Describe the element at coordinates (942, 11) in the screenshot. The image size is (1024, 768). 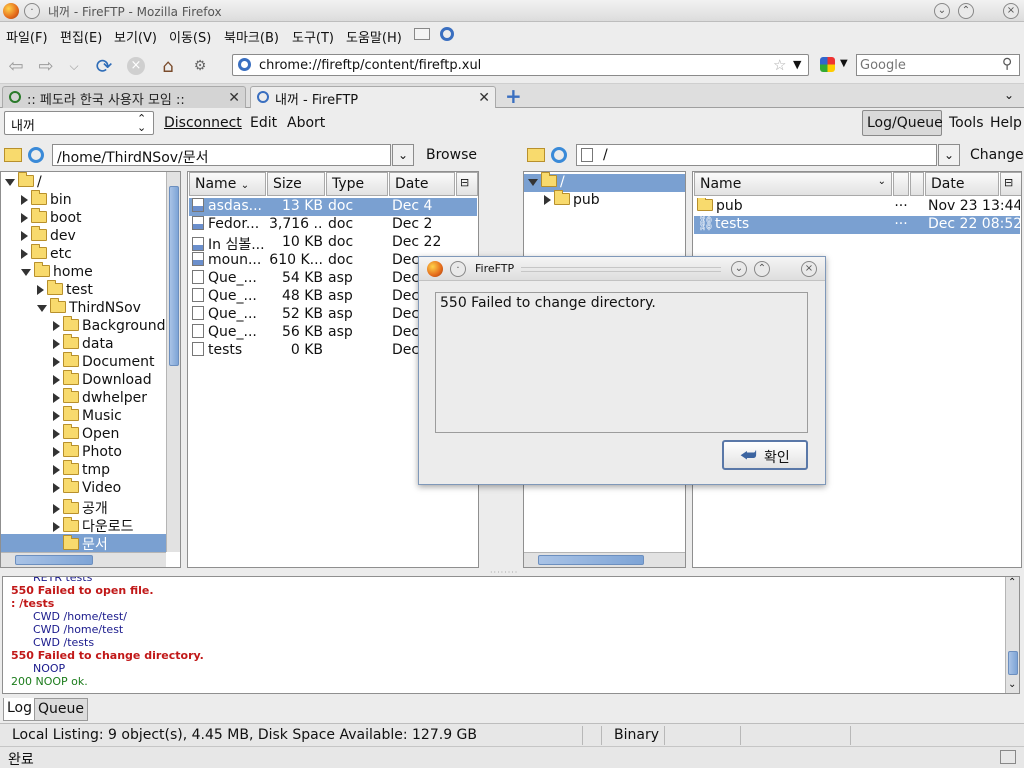
I see `minimize-button: ⌄` at that location.